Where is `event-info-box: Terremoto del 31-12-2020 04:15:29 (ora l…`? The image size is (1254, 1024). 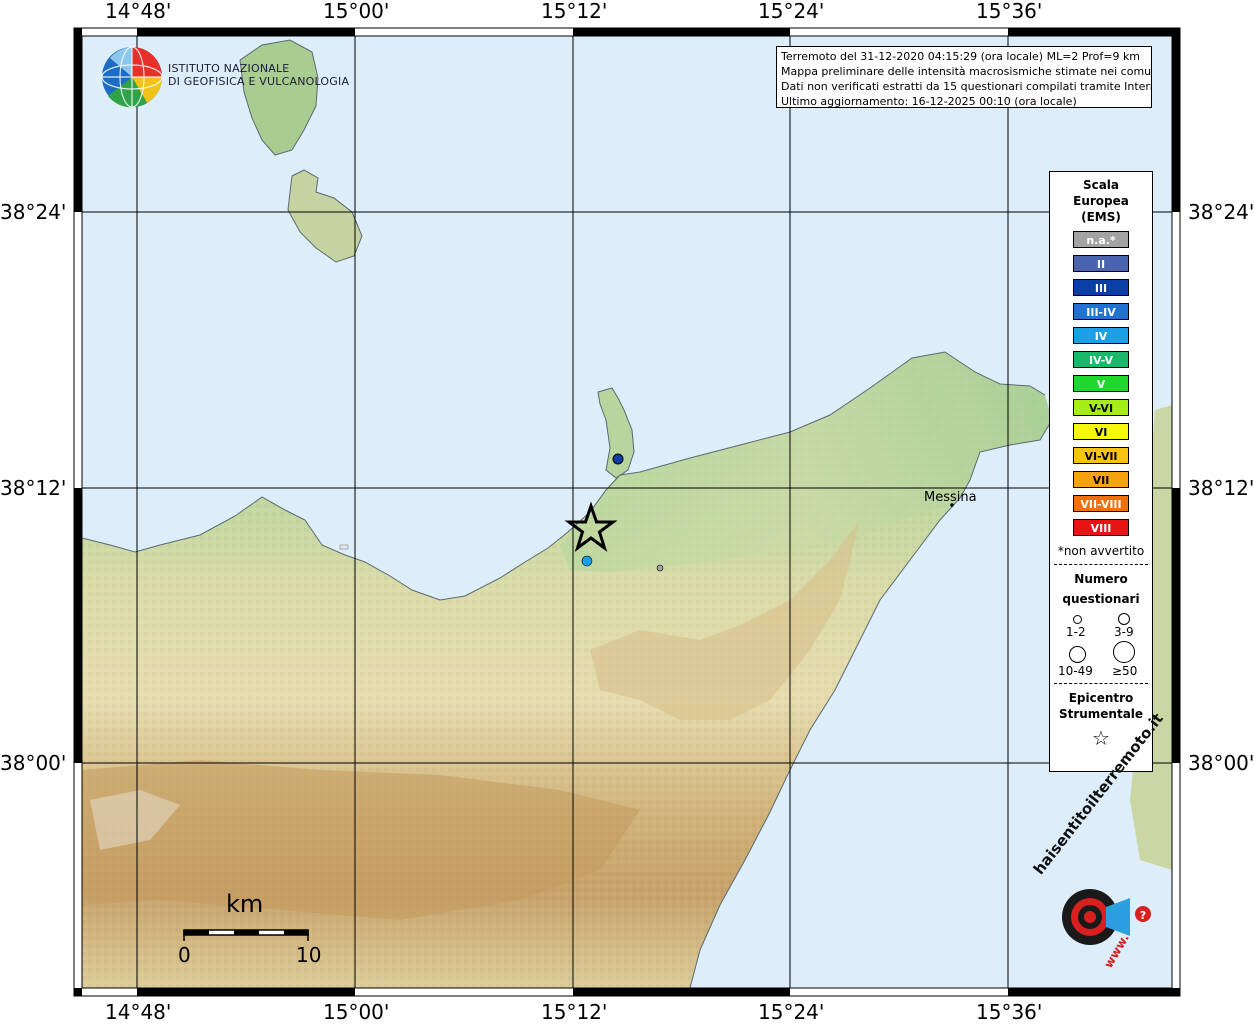
event-info-box: Terremoto del 31-12-2020 04:15:29 (ora l… is located at coordinates (964, 77).